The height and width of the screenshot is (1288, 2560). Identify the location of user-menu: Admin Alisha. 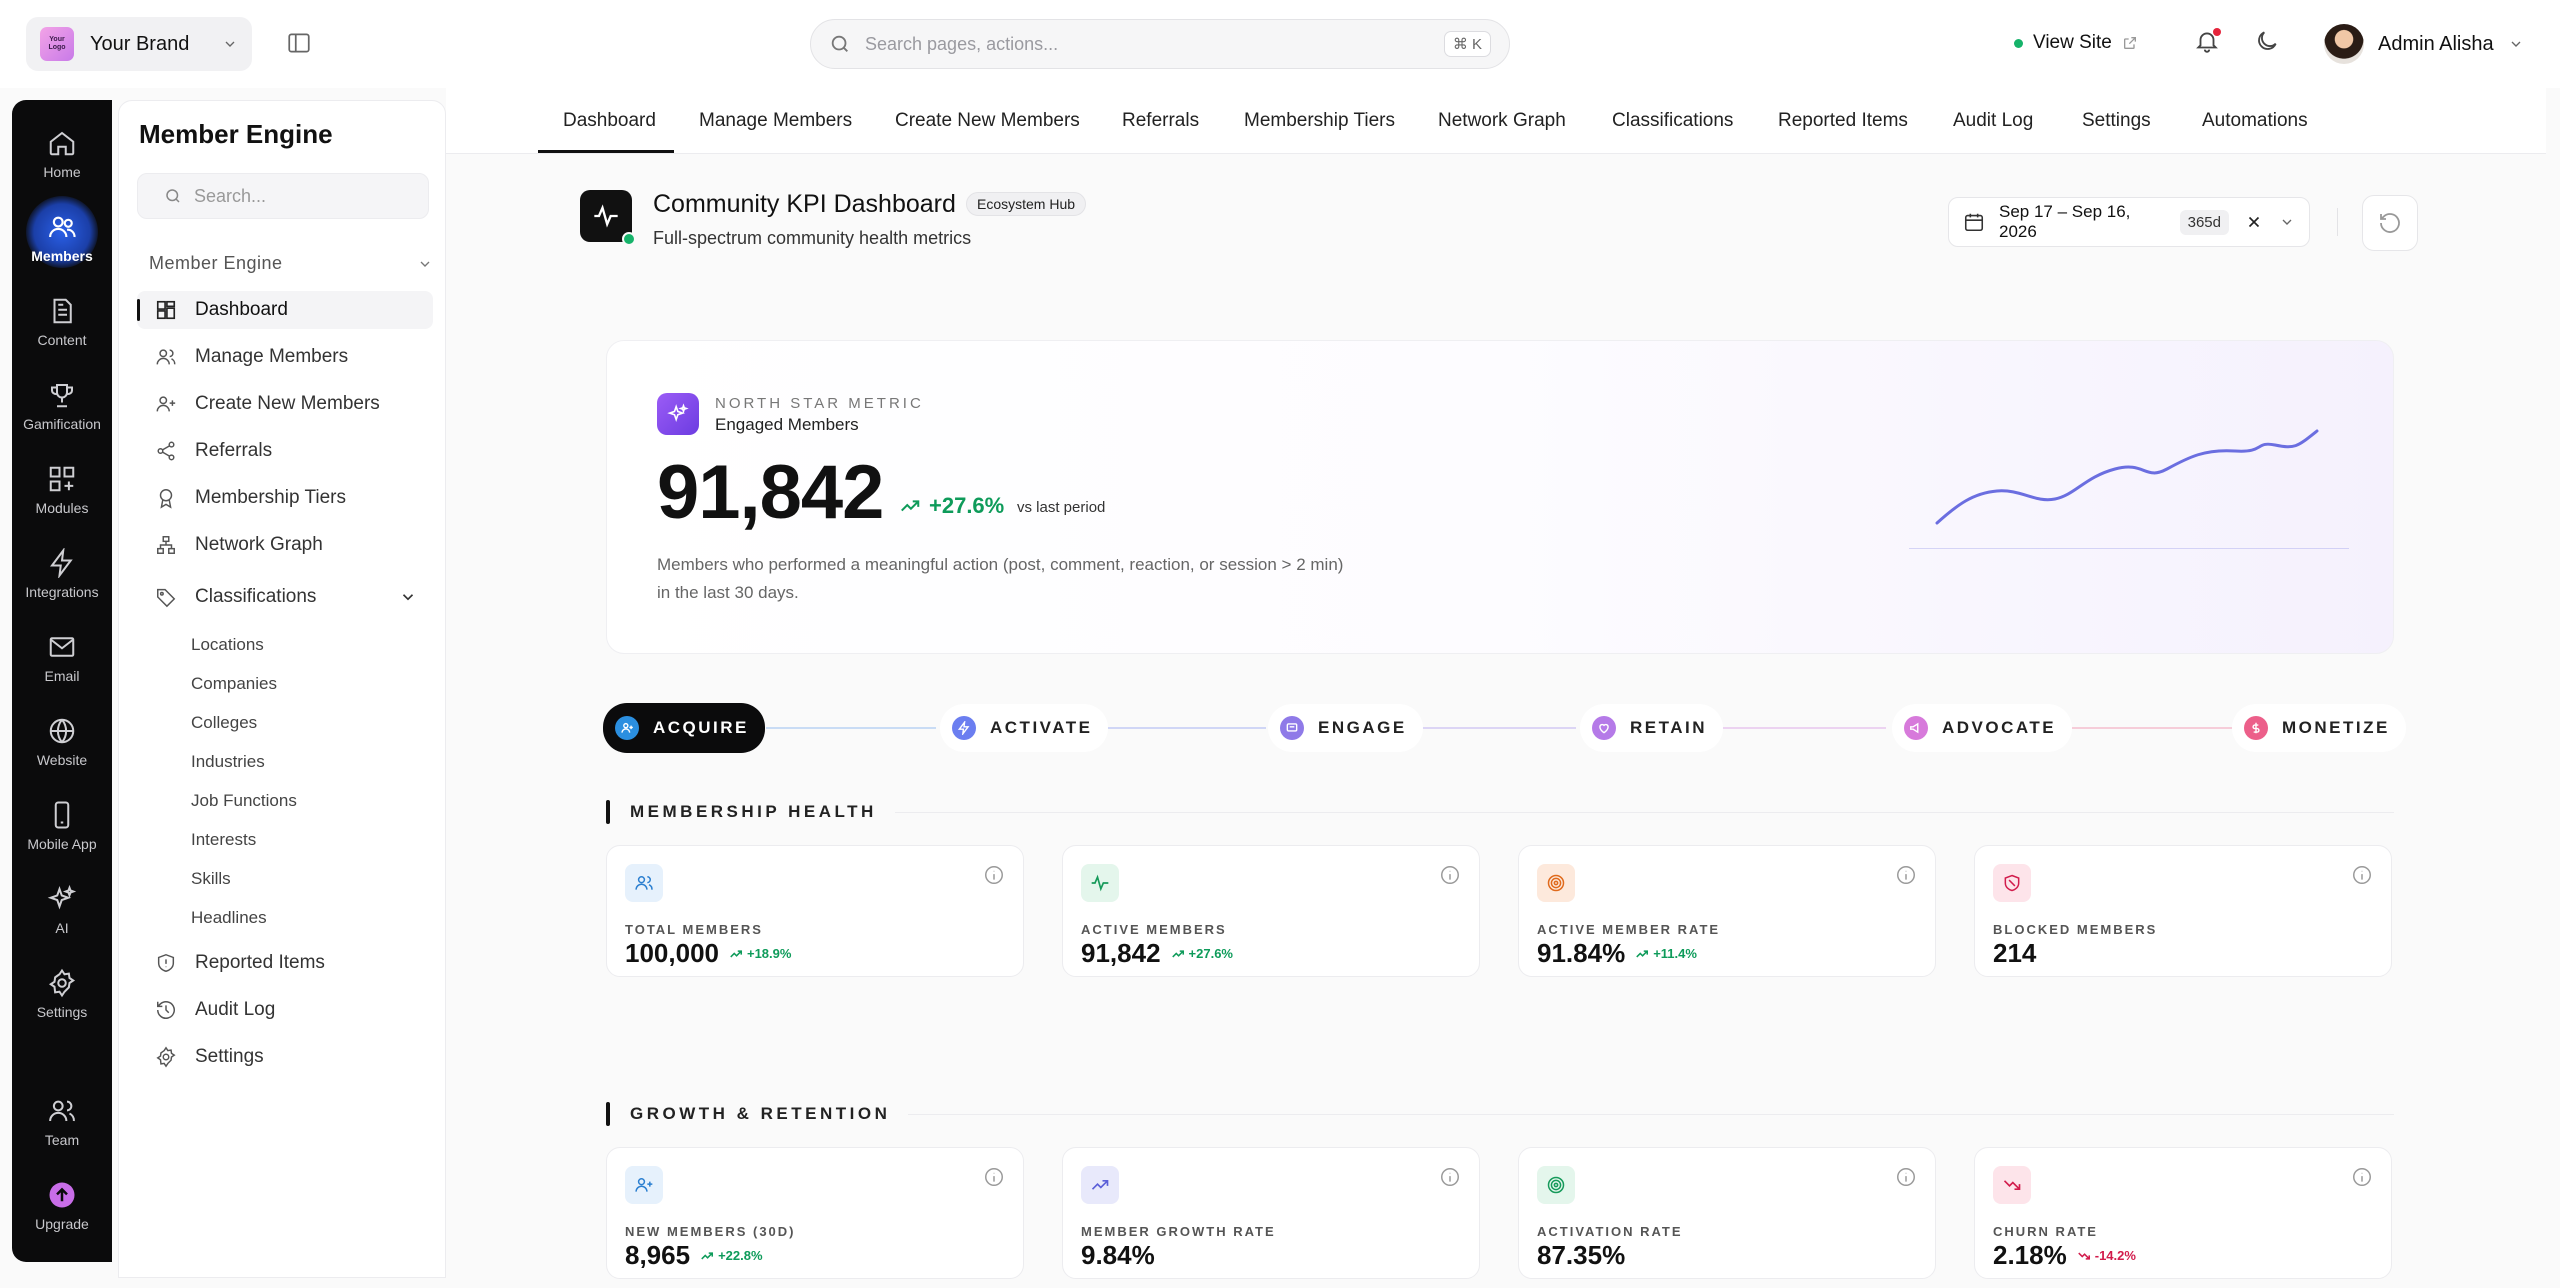
(2424, 44).